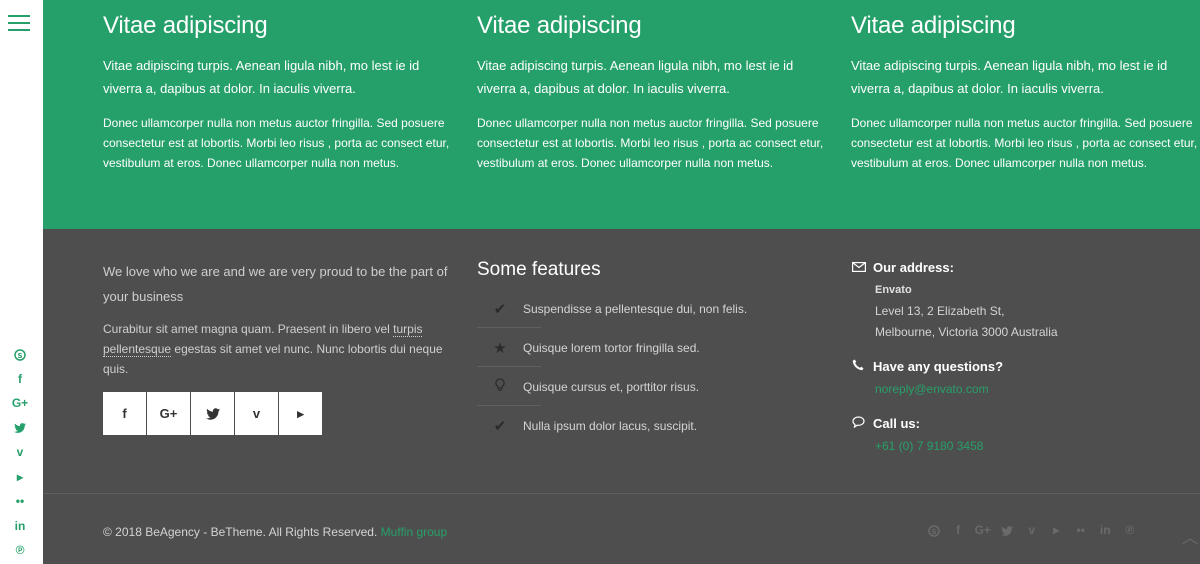 Image resolution: width=1200 pixels, height=564 pixels. What do you see at coordinates (929, 446) in the screenshot?
I see `phone-link: +61 (0) 7 9180 3458` at bounding box center [929, 446].